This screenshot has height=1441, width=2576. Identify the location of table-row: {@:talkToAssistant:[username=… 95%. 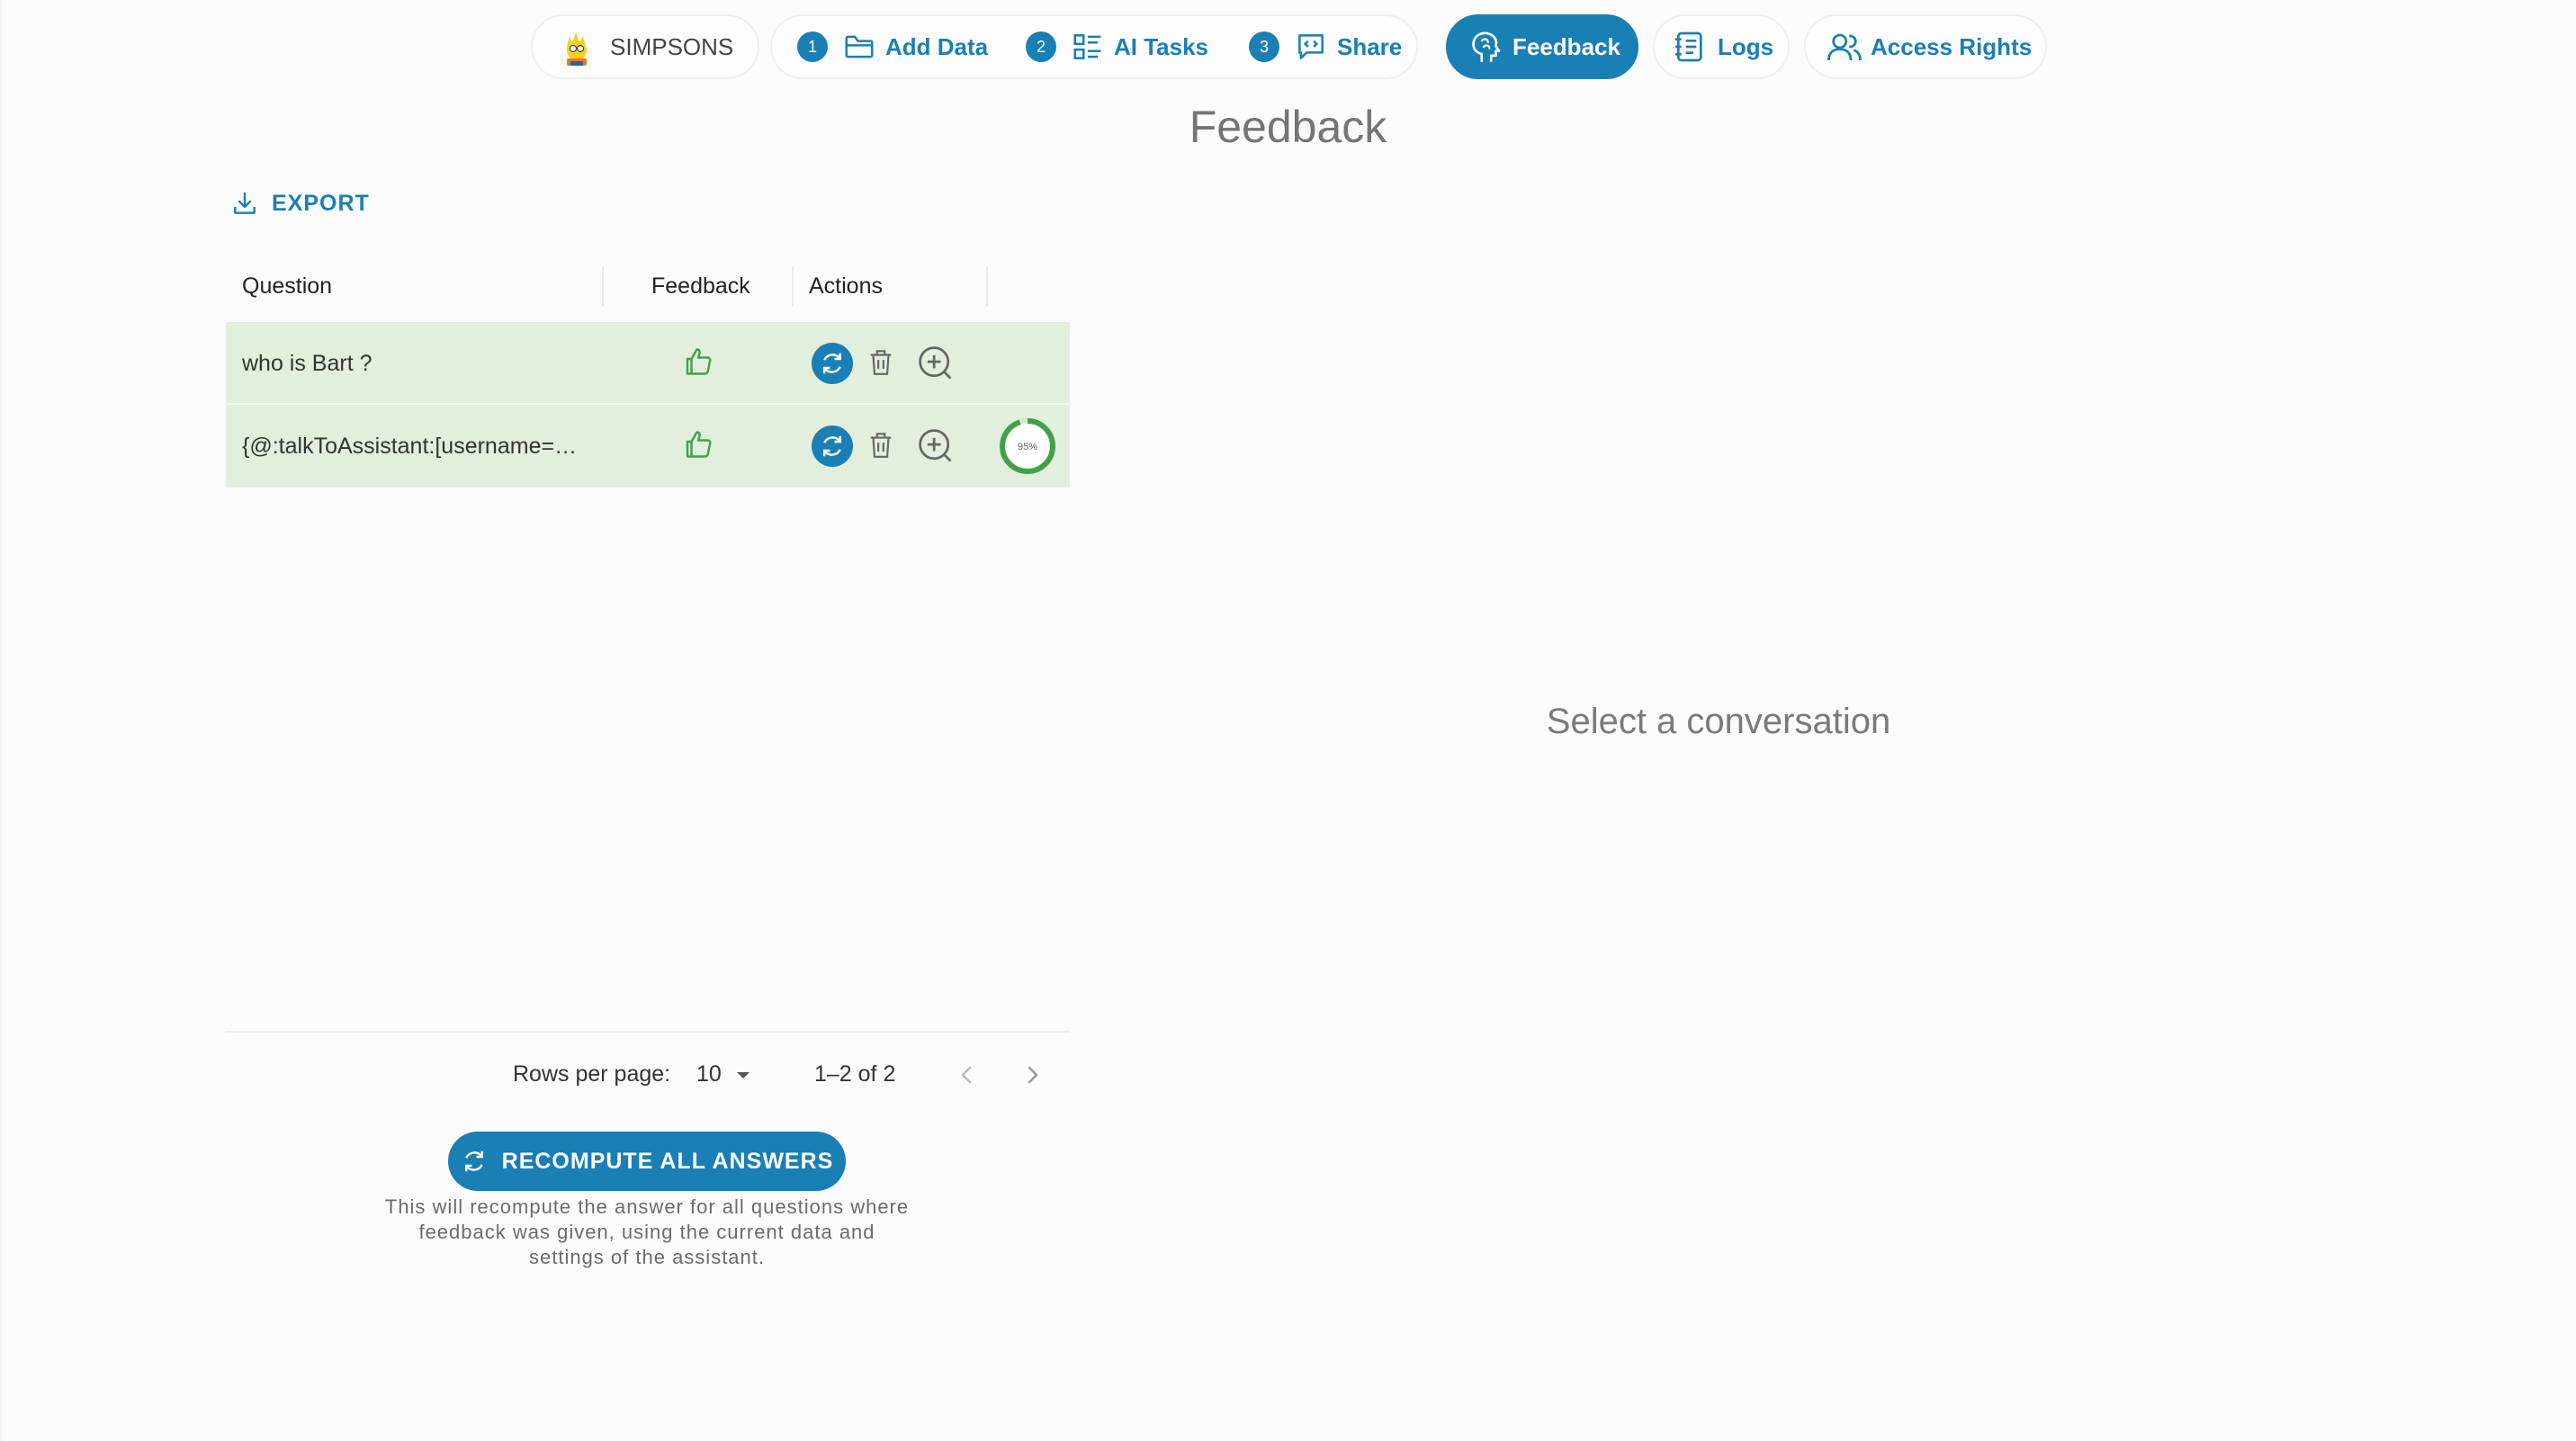
(648, 446).